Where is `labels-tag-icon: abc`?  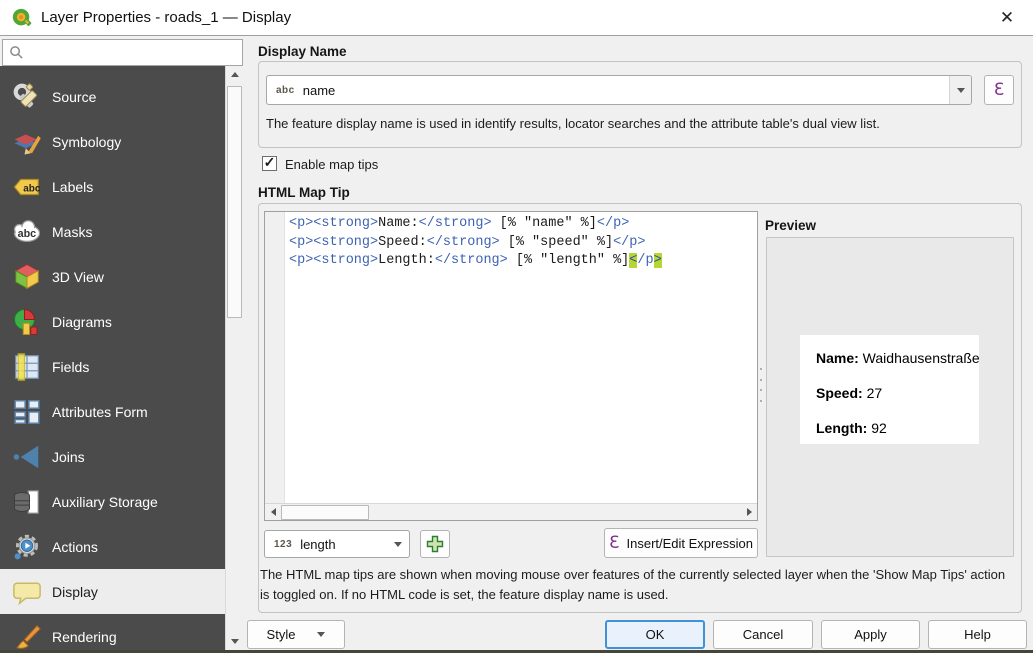 labels-tag-icon: abc is located at coordinates (27, 187).